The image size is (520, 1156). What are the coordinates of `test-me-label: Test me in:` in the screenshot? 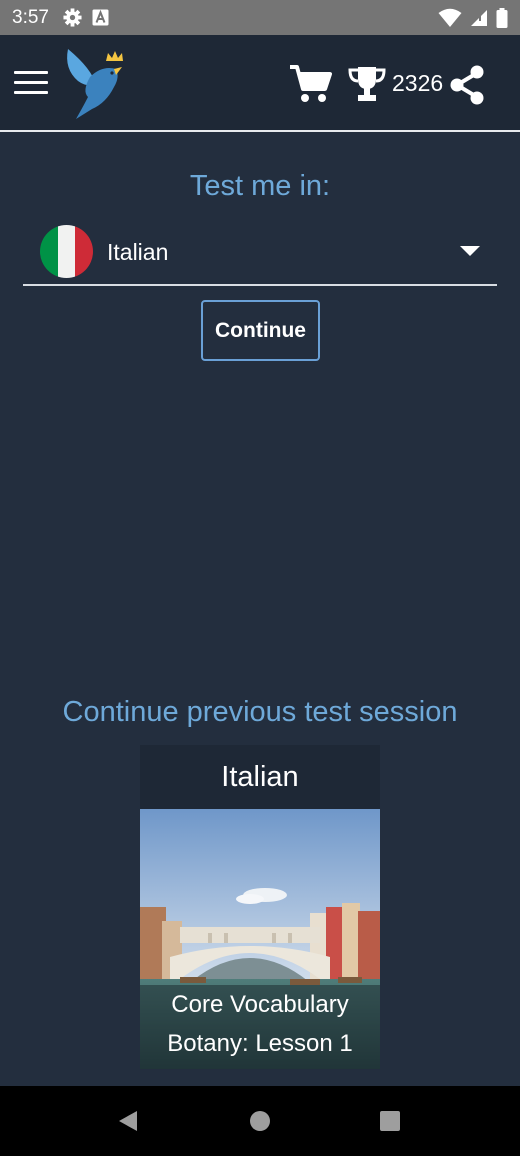 It's located at (260, 186).